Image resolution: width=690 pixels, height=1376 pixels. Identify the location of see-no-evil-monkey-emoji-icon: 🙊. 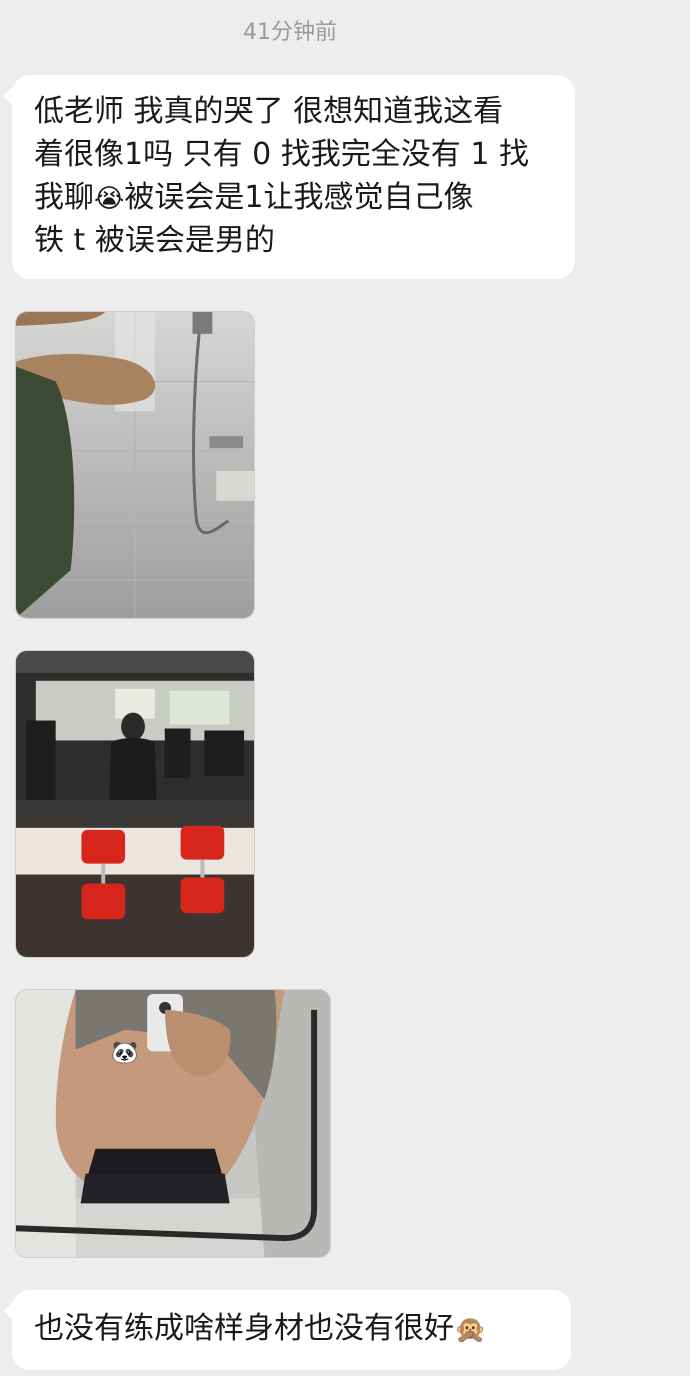
(470, 1329).